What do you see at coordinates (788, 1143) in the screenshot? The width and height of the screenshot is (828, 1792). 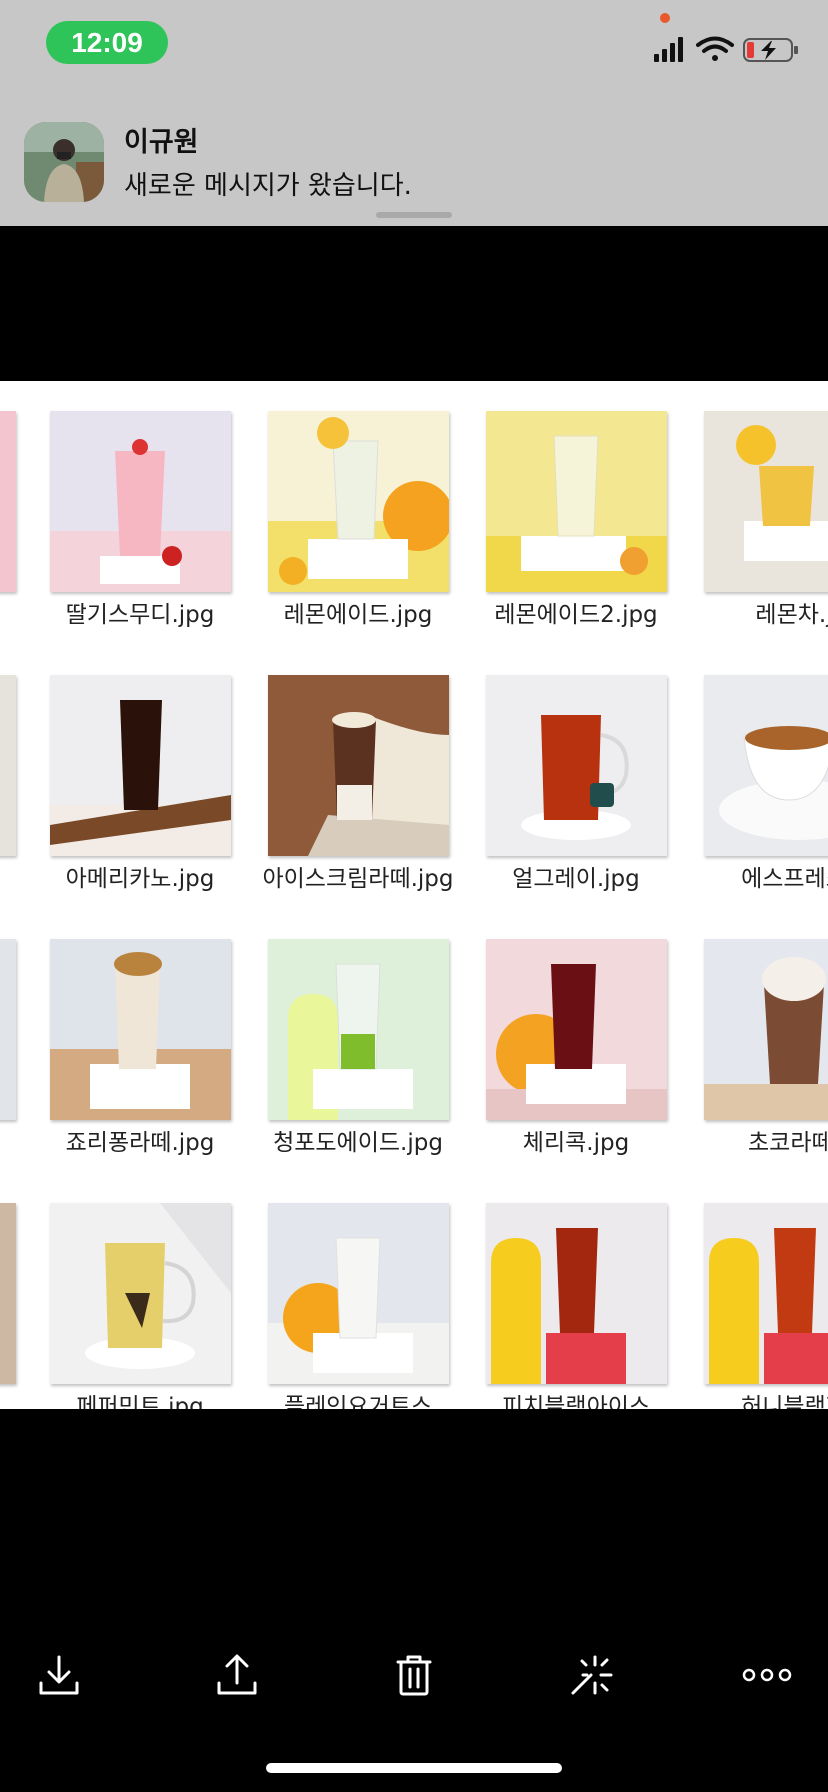 I see `file-name: 초코라떼.` at bounding box center [788, 1143].